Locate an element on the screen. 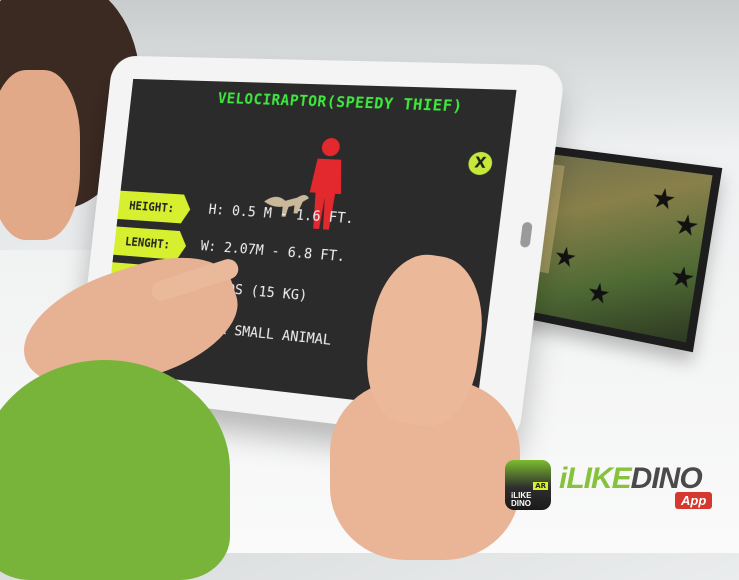 The height and width of the screenshot is (580, 739). logo-word-ilike: iLIKE is located at coordinates (595, 478).